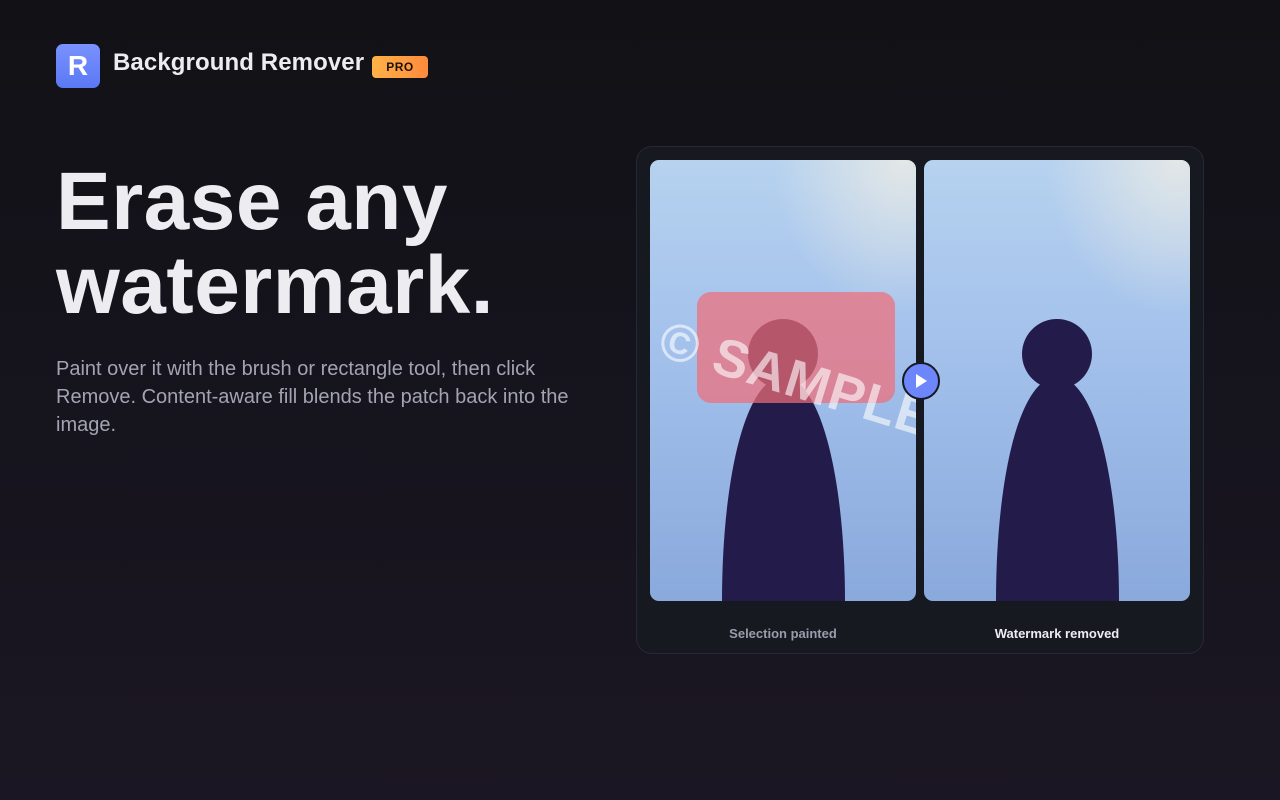 This screenshot has height=800, width=1280. I want to click on play-icon, so click(921, 381).